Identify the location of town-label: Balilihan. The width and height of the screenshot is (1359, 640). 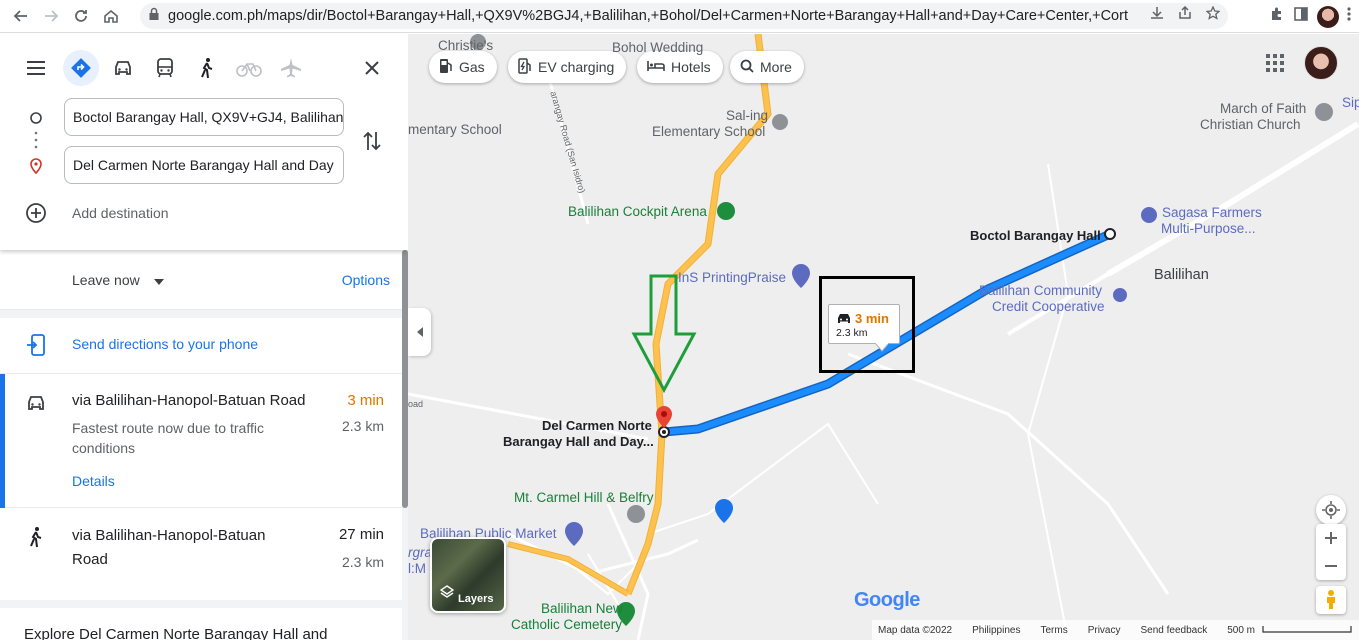
(1181, 275).